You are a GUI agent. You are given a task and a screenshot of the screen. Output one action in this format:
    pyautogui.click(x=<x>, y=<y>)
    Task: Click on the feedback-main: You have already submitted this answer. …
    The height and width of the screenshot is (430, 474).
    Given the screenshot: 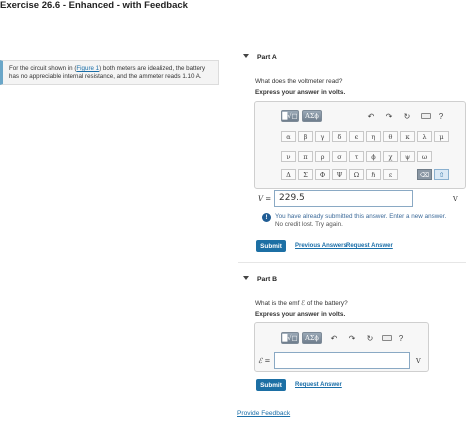 What is the action you would take?
    pyautogui.click(x=361, y=216)
    